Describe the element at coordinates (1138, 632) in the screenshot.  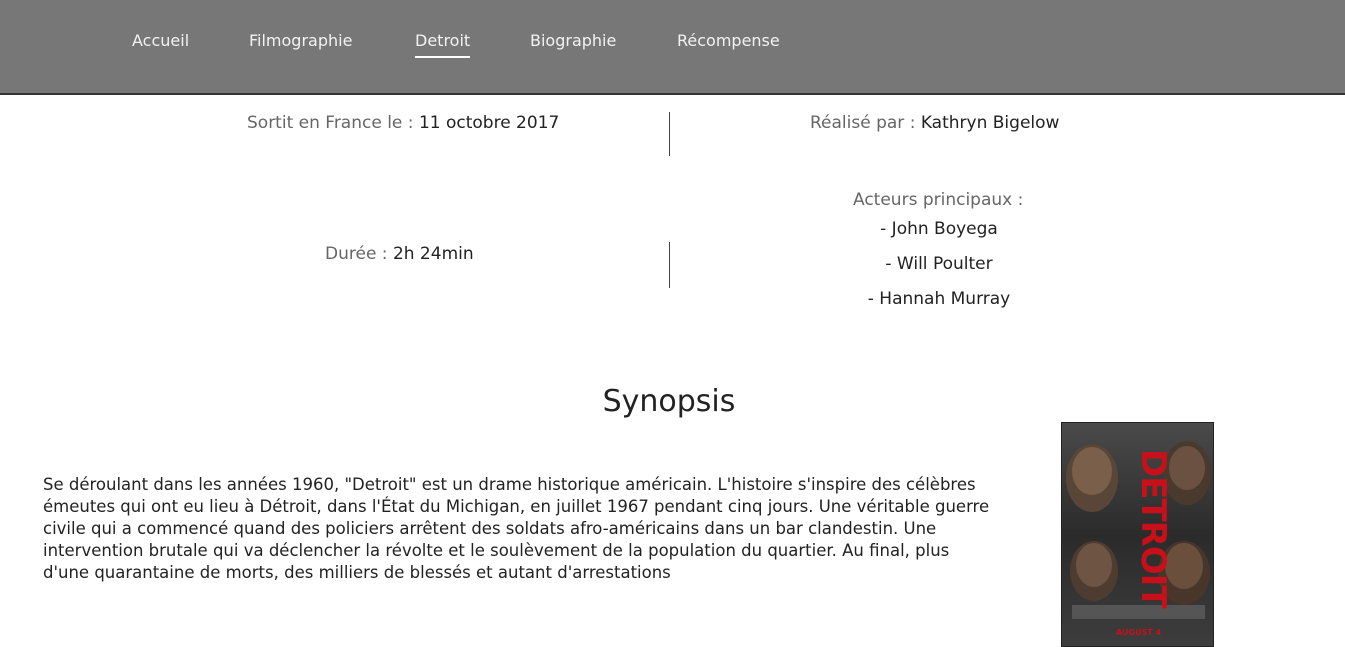
I see `poster-date: AUGUST 4` at that location.